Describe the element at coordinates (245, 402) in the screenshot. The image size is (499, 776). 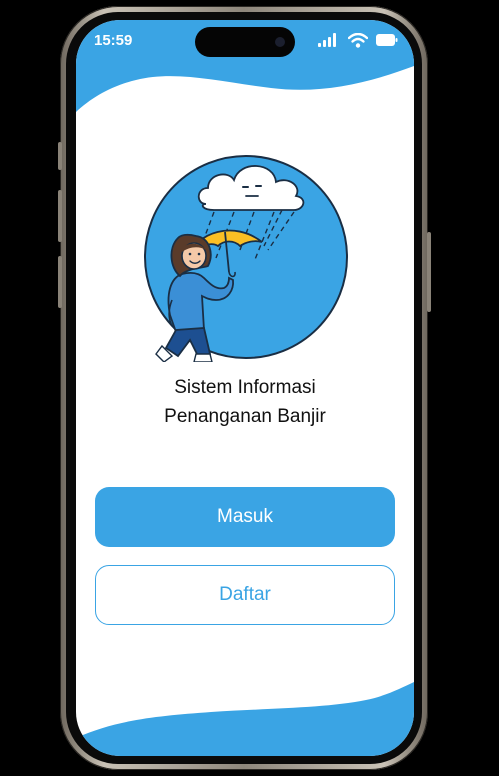
I see `app-title: Sistem Informasi Penanganan Banjir` at that location.